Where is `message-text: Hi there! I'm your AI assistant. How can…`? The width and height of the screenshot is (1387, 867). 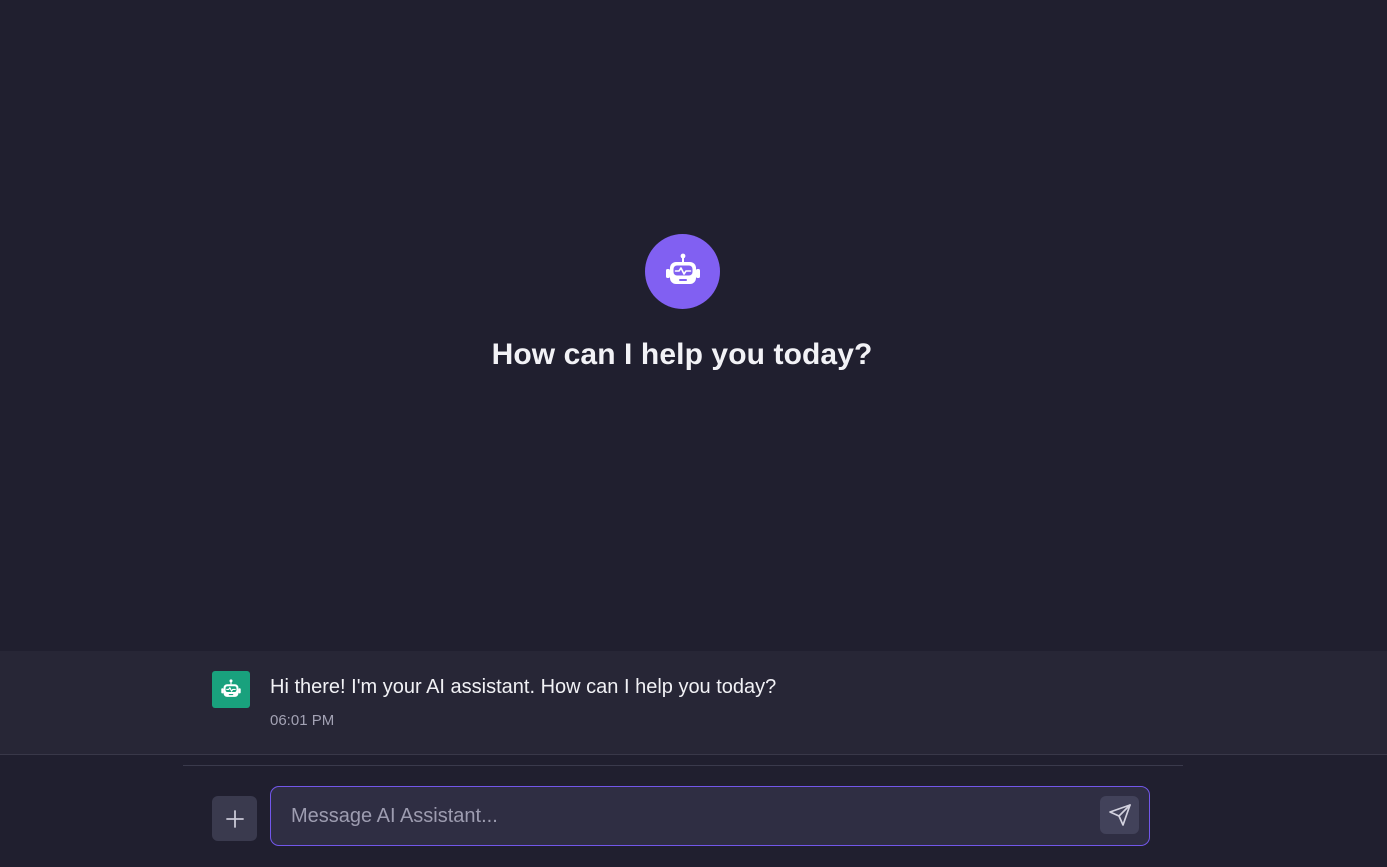
message-text: Hi there! I'm your AI assistant. How can… is located at coordinates (523, 687).